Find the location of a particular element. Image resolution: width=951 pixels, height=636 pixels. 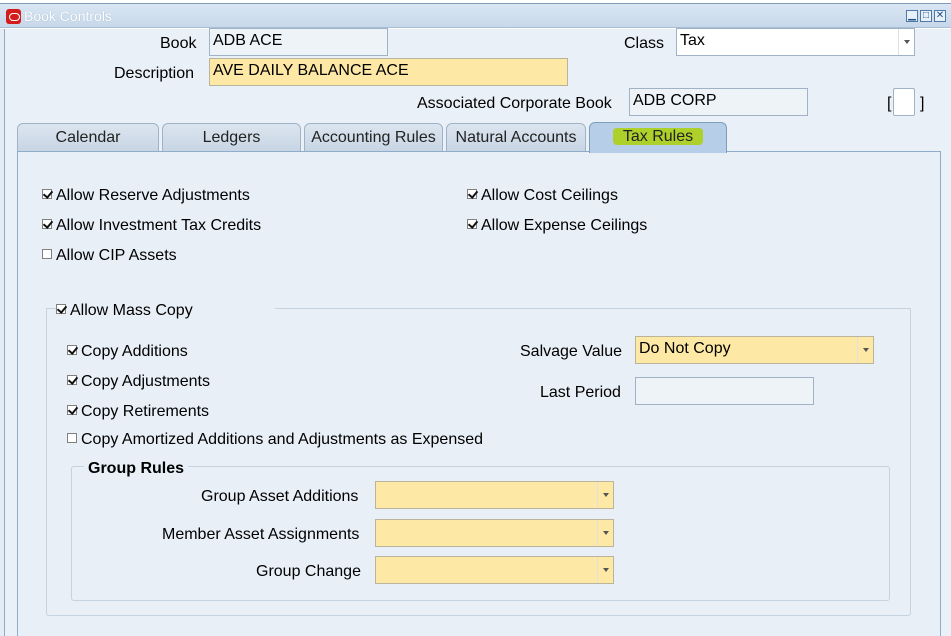

tab-tax-rules: Tax Rules is located at coordinates (658, 137).